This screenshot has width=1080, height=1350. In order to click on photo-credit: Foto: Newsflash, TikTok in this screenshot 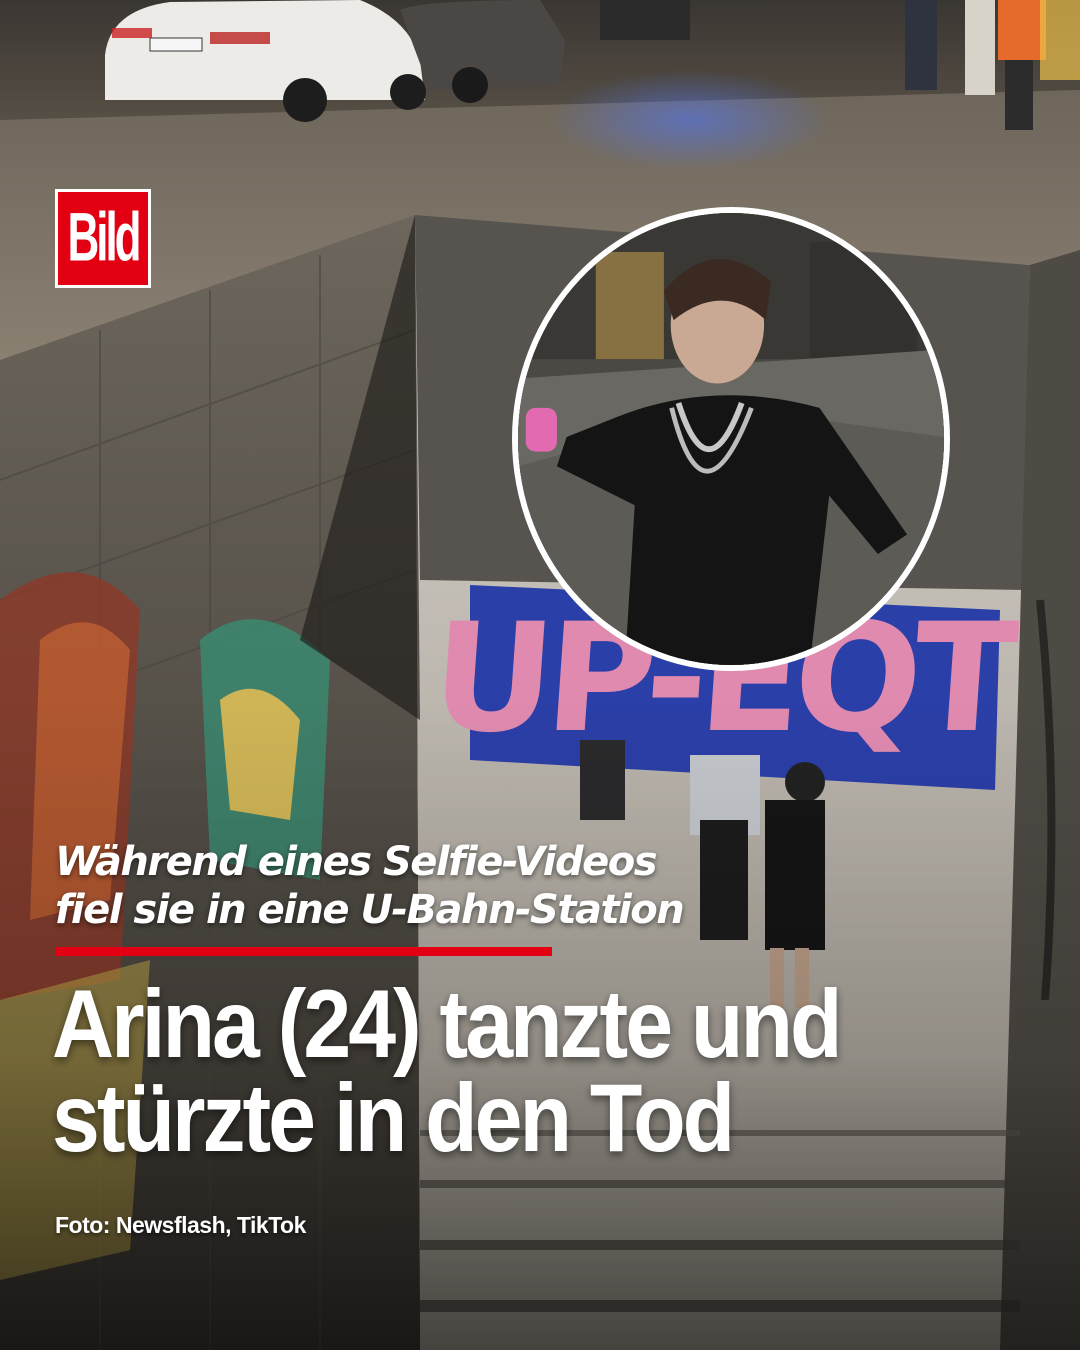, I will do `click(180, 1225)`.